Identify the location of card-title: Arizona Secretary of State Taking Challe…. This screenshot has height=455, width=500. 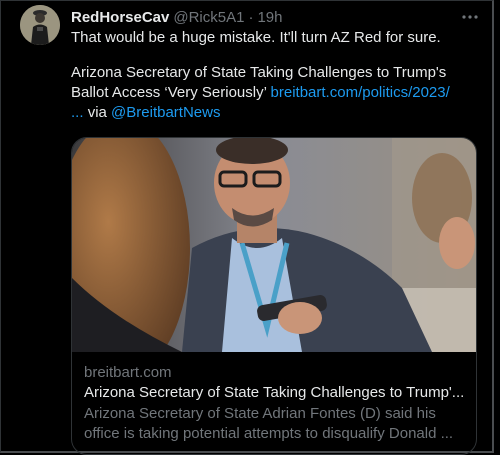
(276, 392).